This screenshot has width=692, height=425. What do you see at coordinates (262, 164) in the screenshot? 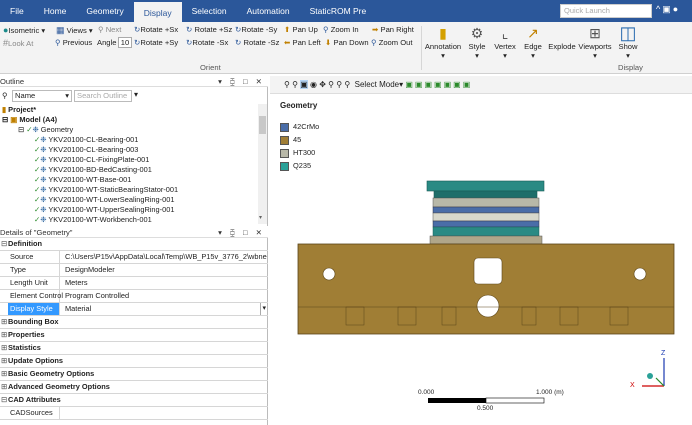
I see `outline-scrollbar: ▾` at bounding box center [262, 164].